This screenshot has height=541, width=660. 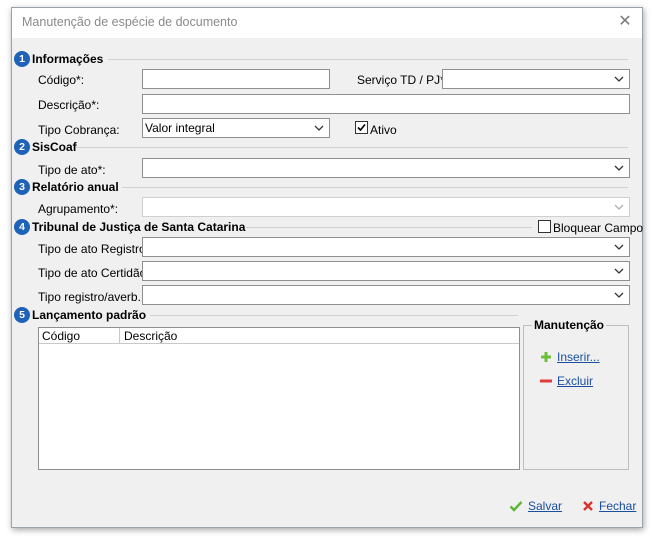 I want to click on manutencao-title: Manutenção, so click(x=569, y=325).